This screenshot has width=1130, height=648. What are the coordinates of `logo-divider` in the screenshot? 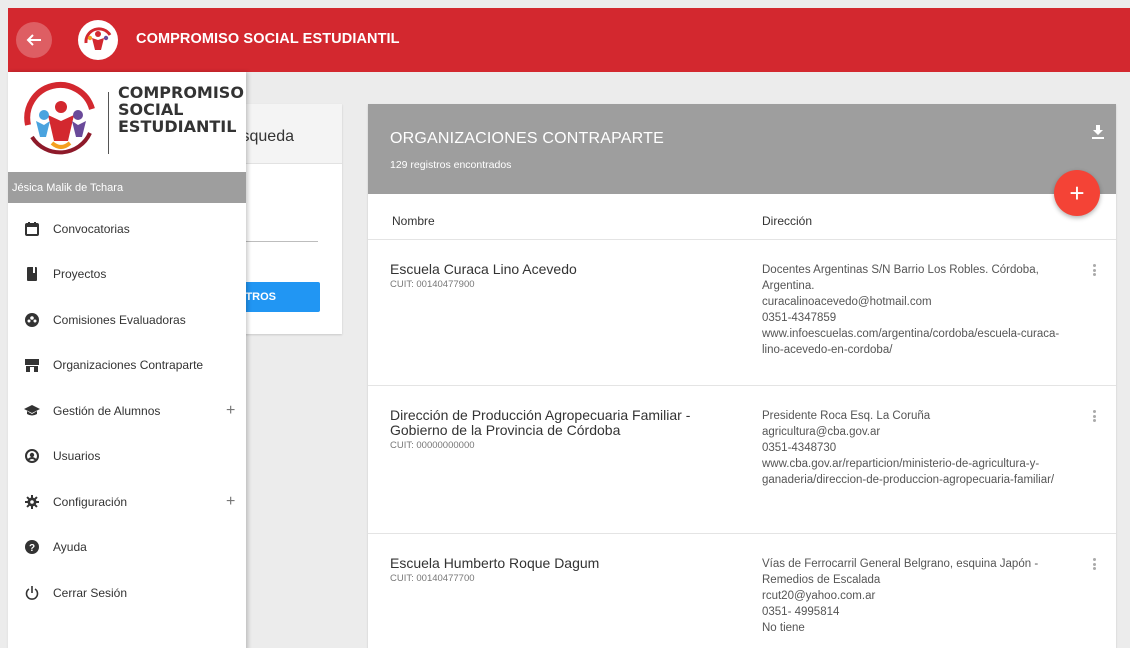 It's located at (108, 123).